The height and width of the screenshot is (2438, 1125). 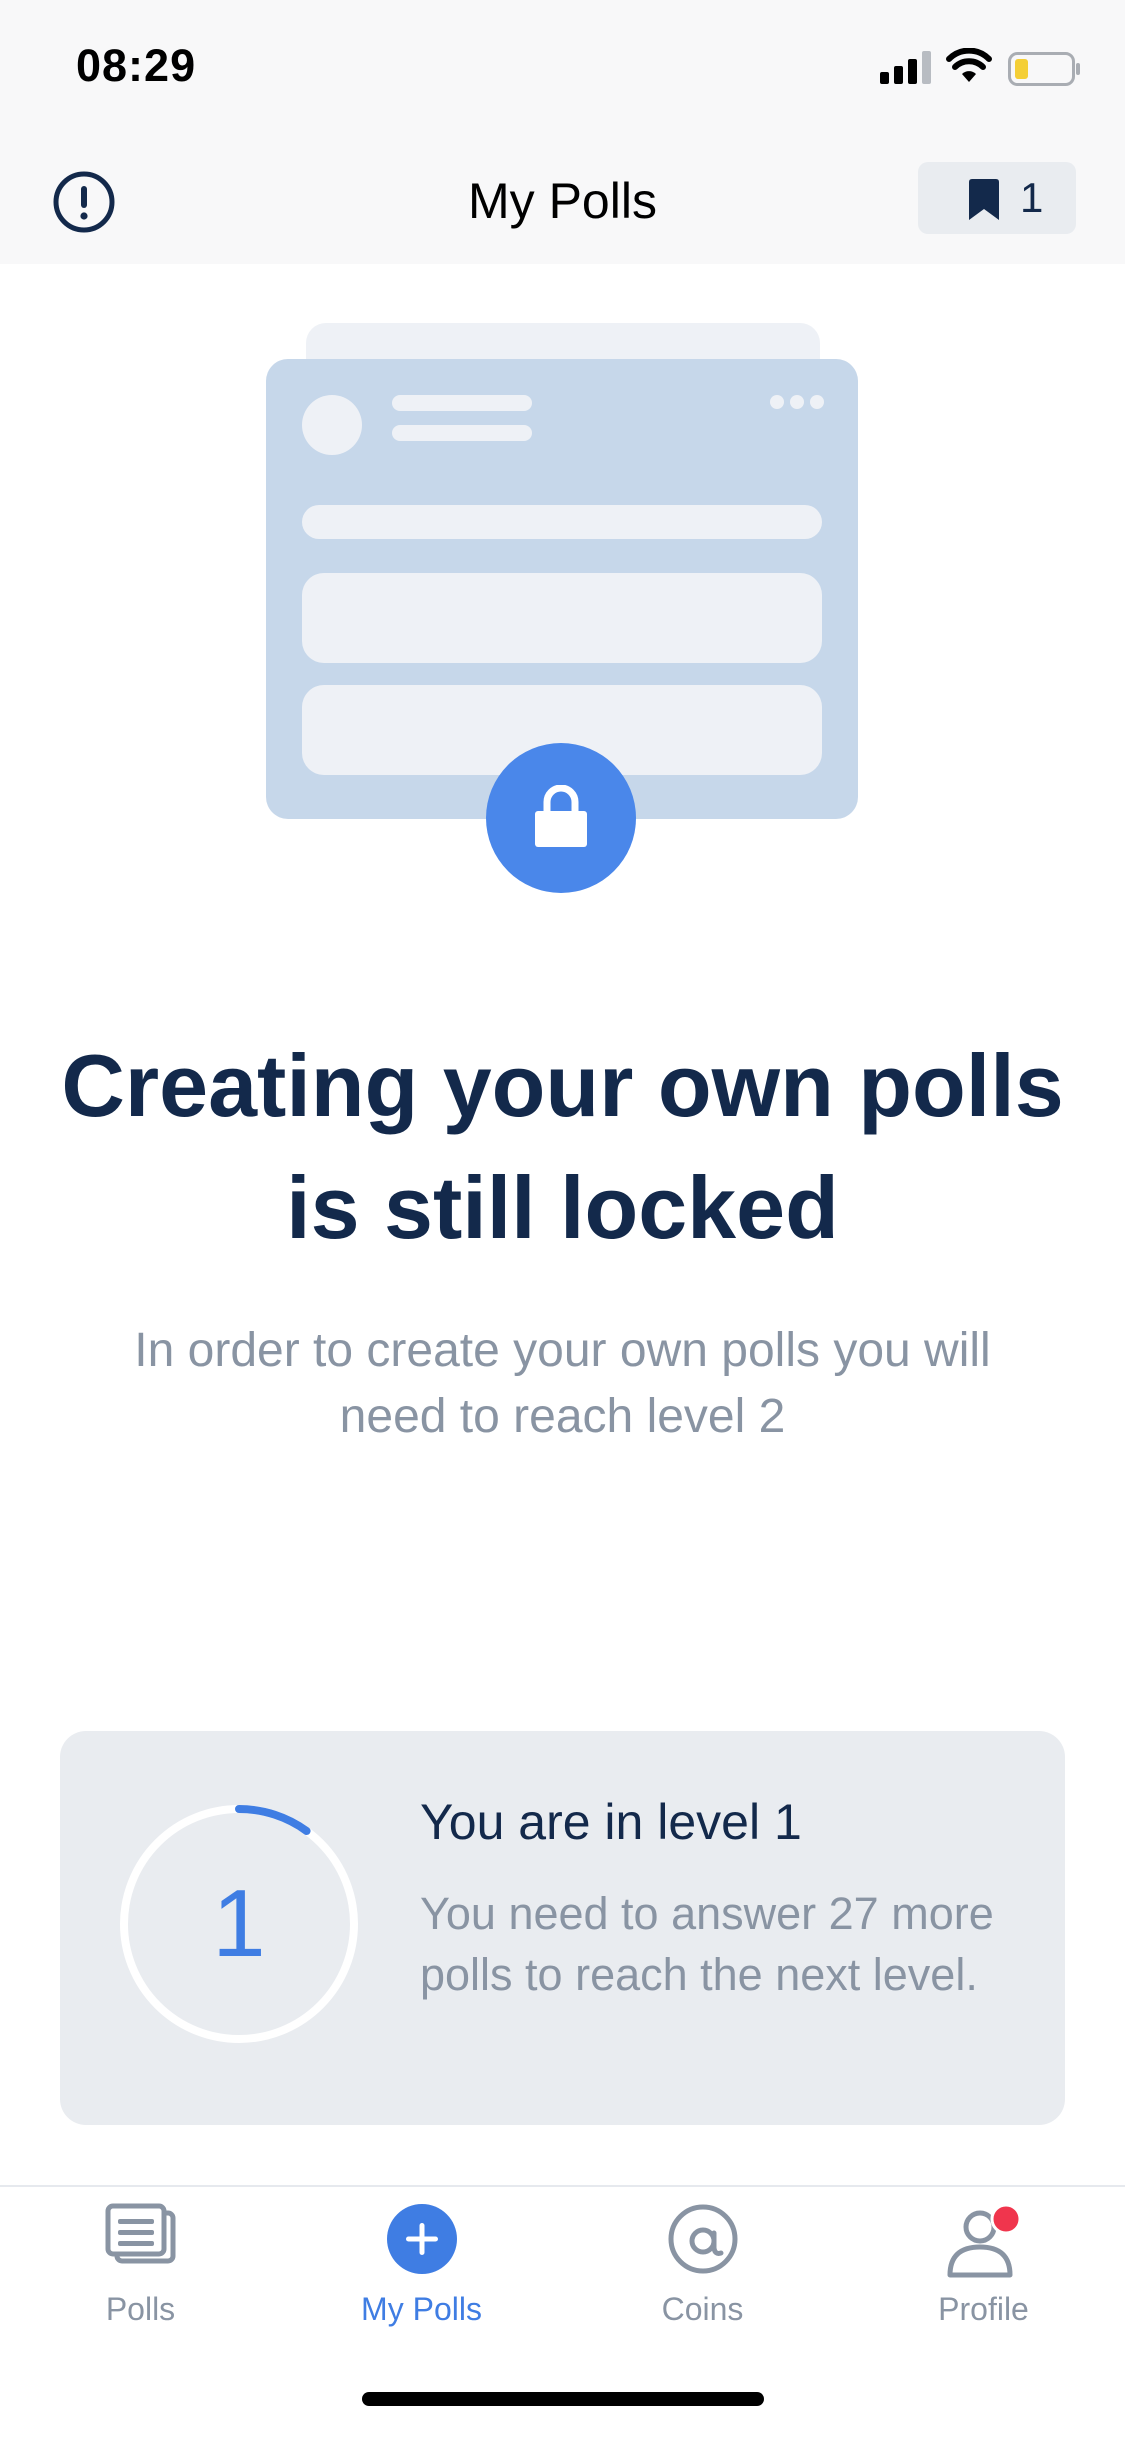 What do you see at coordinates (702, 2309) in the screenshot?
I see `tab-label: Coins` at bounding box center [702, 2309].